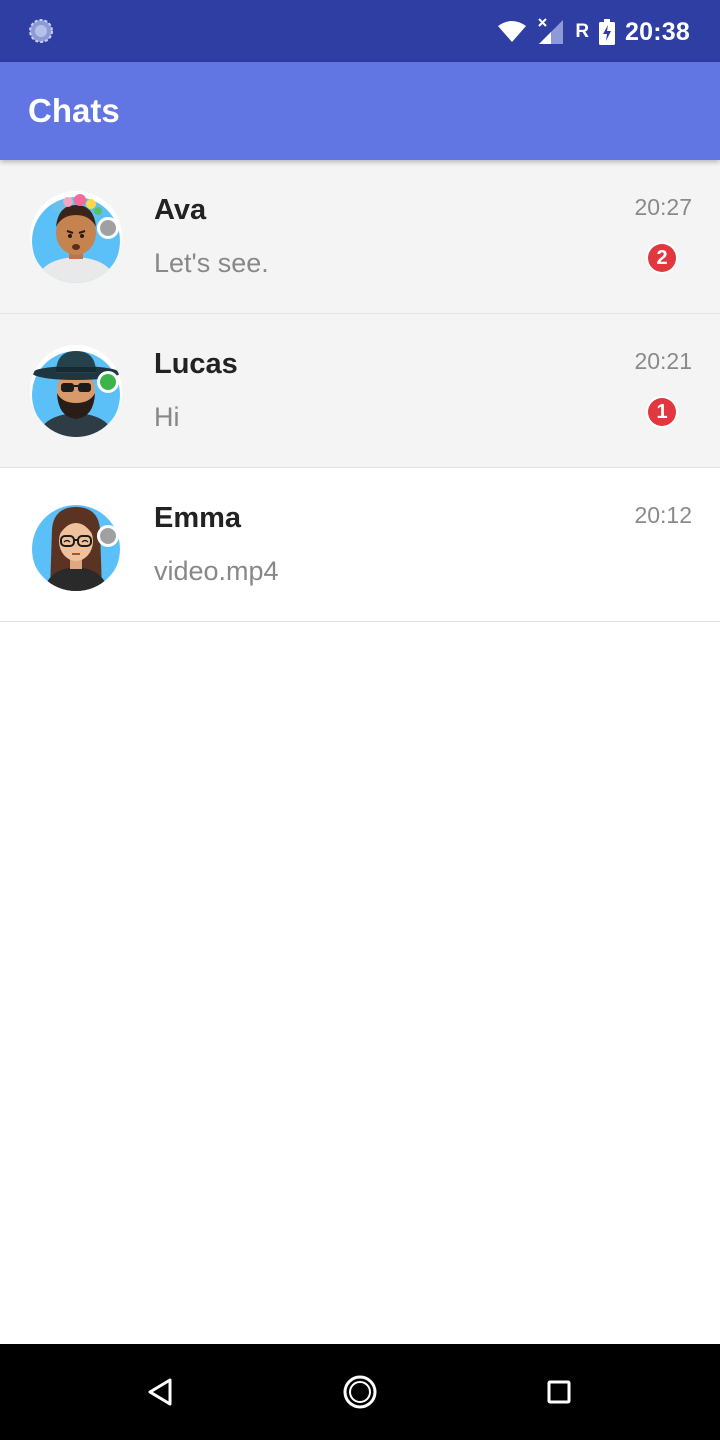 This screenshot has height=1440, width=720. I want to click on chat-item-lucas: Lucas Hi 20:21 1, so click(360, 391).